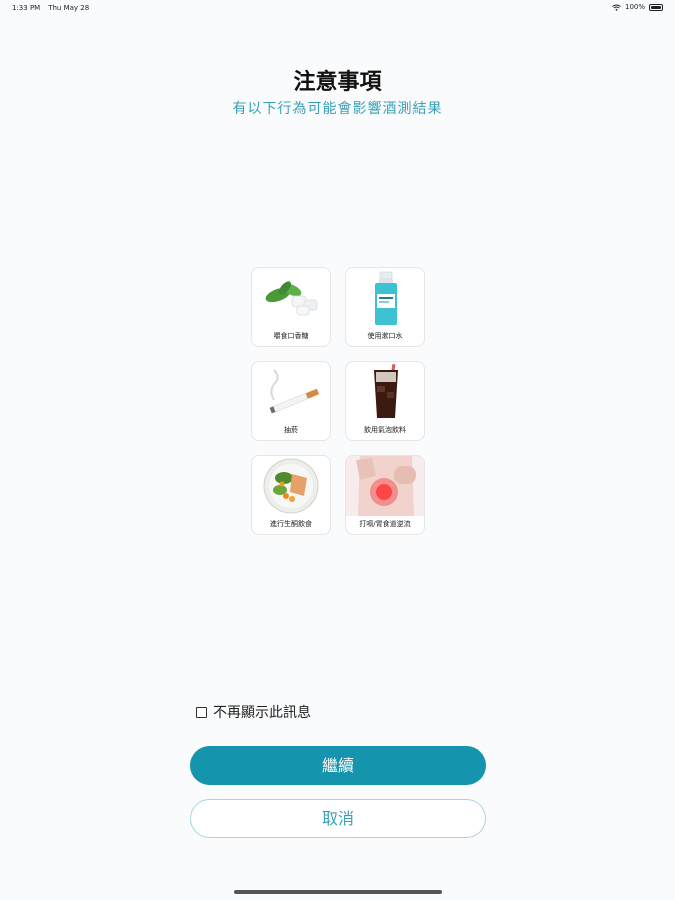 The width and height of the screenshot is (675, 900). I want to click on cigarette-icon, so click(294, 391).